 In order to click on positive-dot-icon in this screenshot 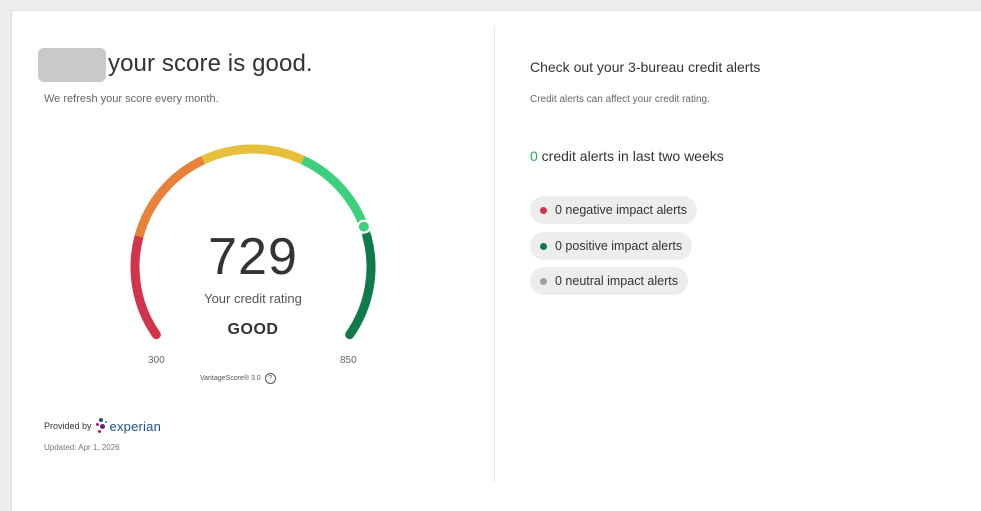, I will do `click(543, 246)`.